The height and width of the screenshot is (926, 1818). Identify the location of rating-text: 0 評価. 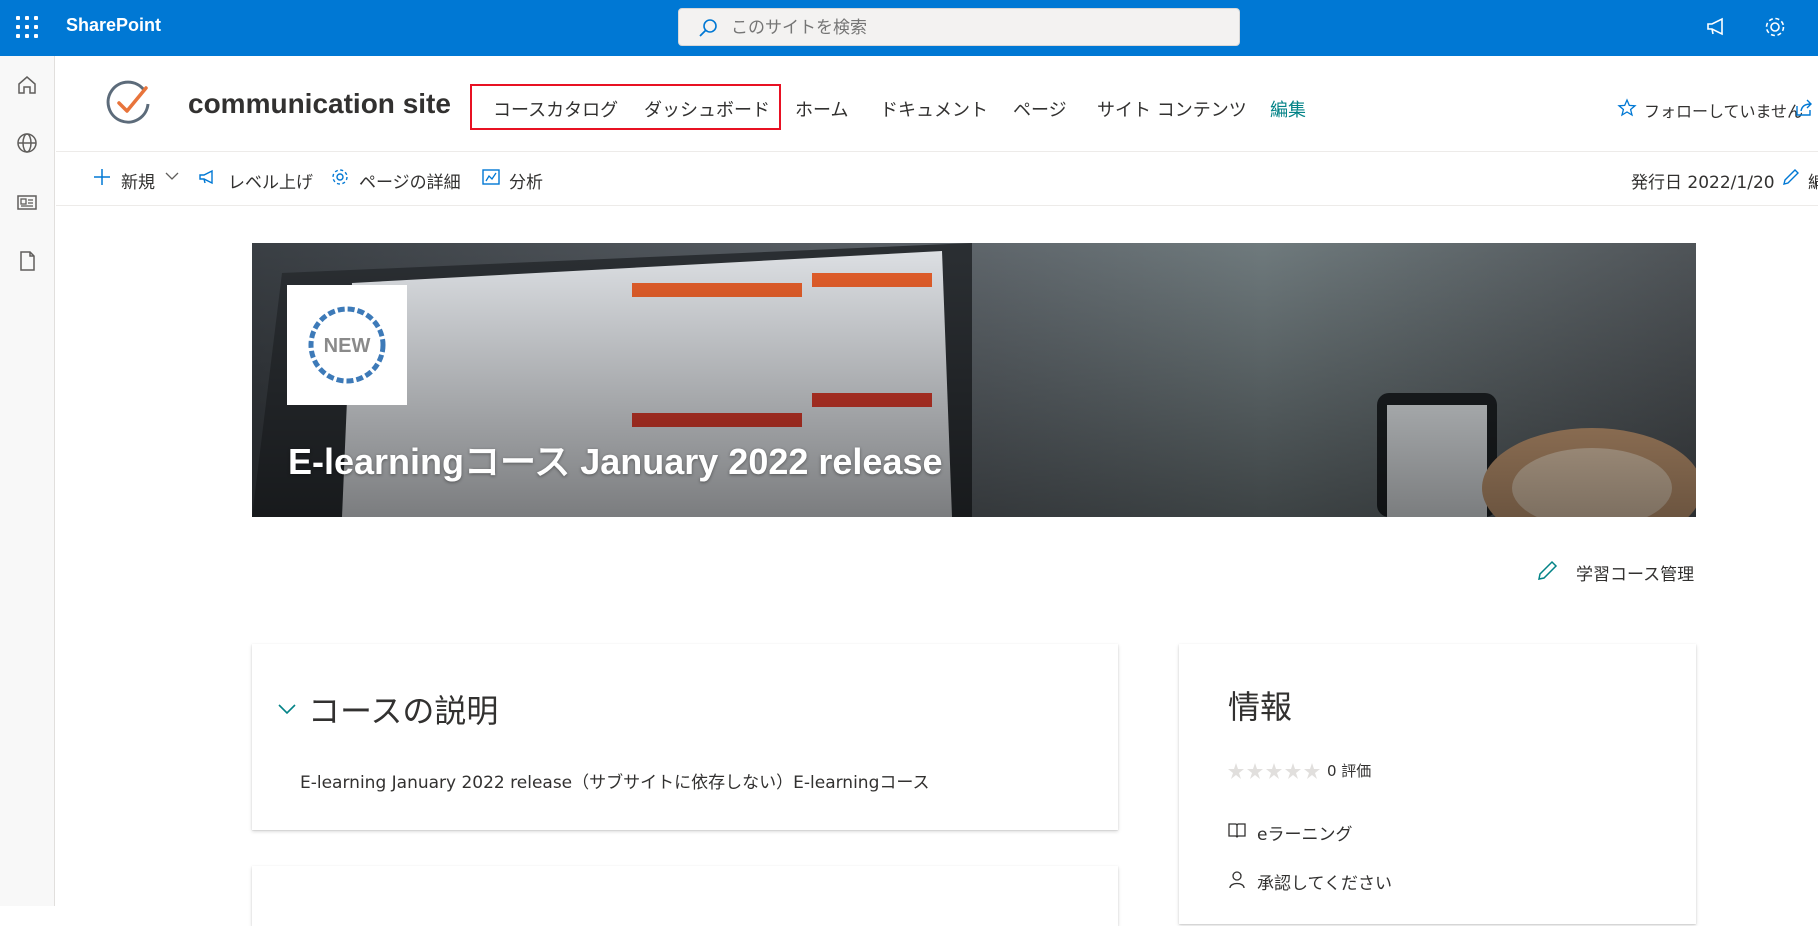
(1349, 771).